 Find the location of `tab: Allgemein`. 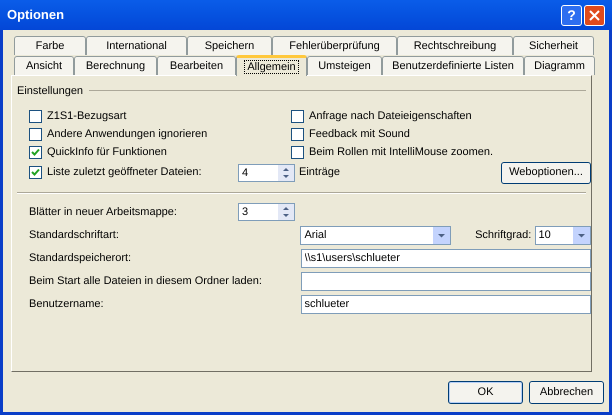

tab: Allgemein is located at coordinates (271, 65).